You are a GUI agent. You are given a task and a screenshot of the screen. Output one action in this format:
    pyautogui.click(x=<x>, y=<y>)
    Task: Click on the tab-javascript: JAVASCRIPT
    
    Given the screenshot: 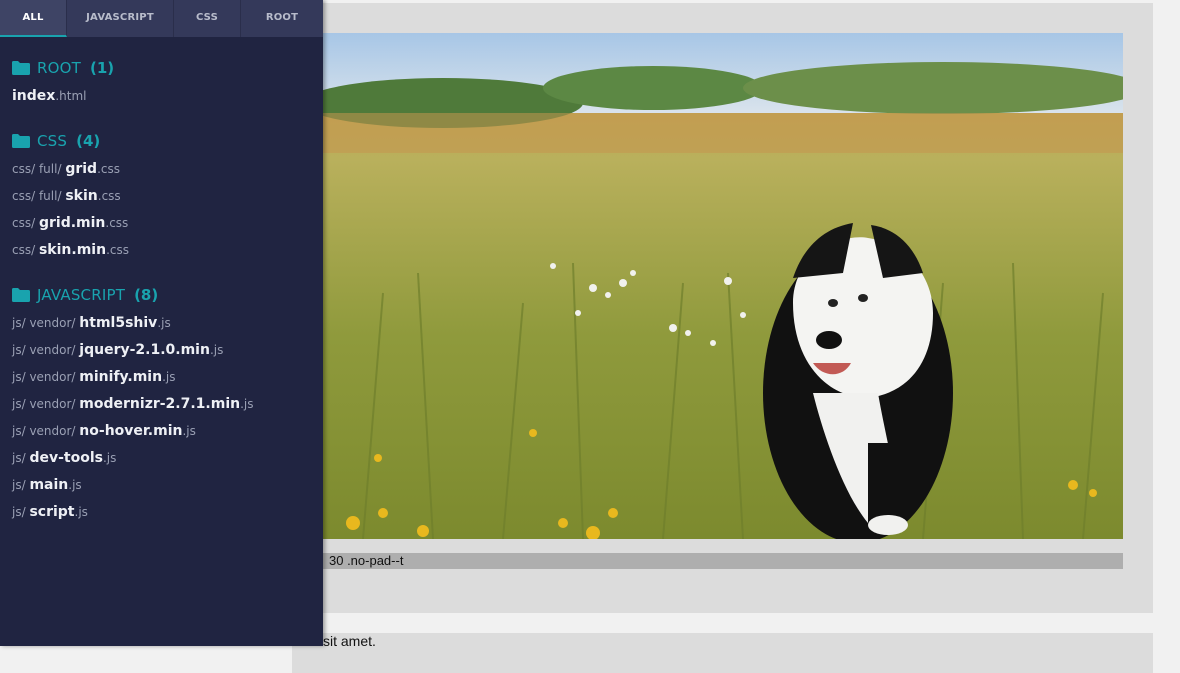 What is the action you would take?
    pyautogui.click(x=120, y=18)
    